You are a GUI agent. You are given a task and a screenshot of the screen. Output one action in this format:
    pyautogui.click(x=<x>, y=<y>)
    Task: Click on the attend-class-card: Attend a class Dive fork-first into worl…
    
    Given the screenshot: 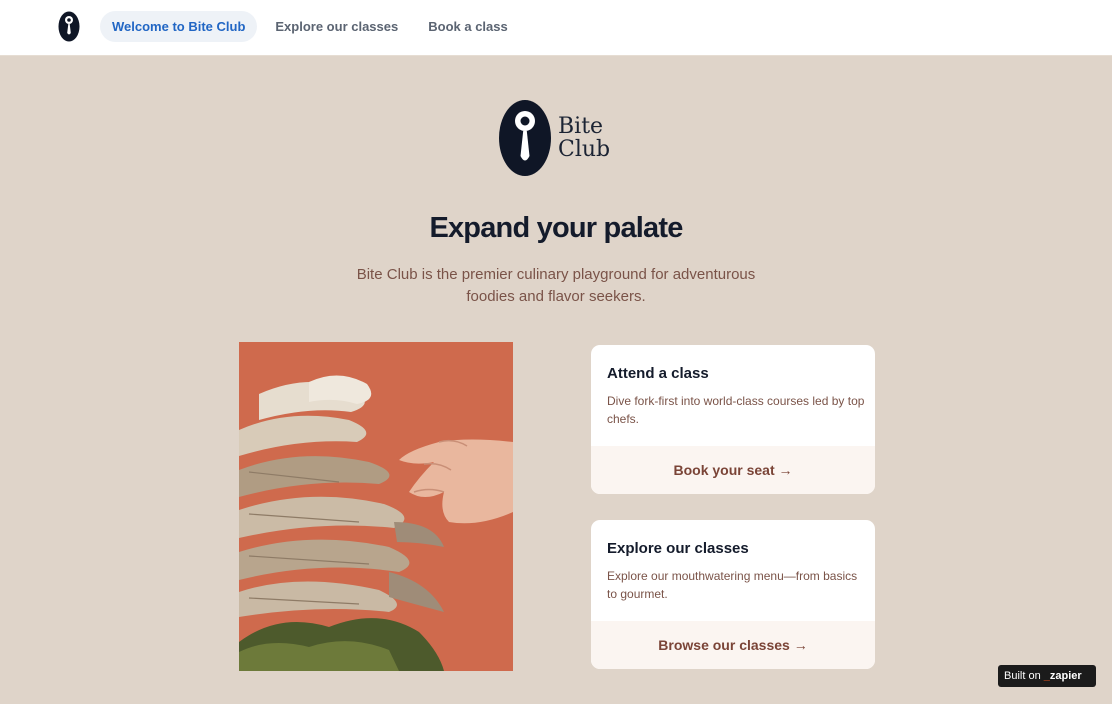 What is the action you would take?
    pyautogui.click(x=733, y=419)
    